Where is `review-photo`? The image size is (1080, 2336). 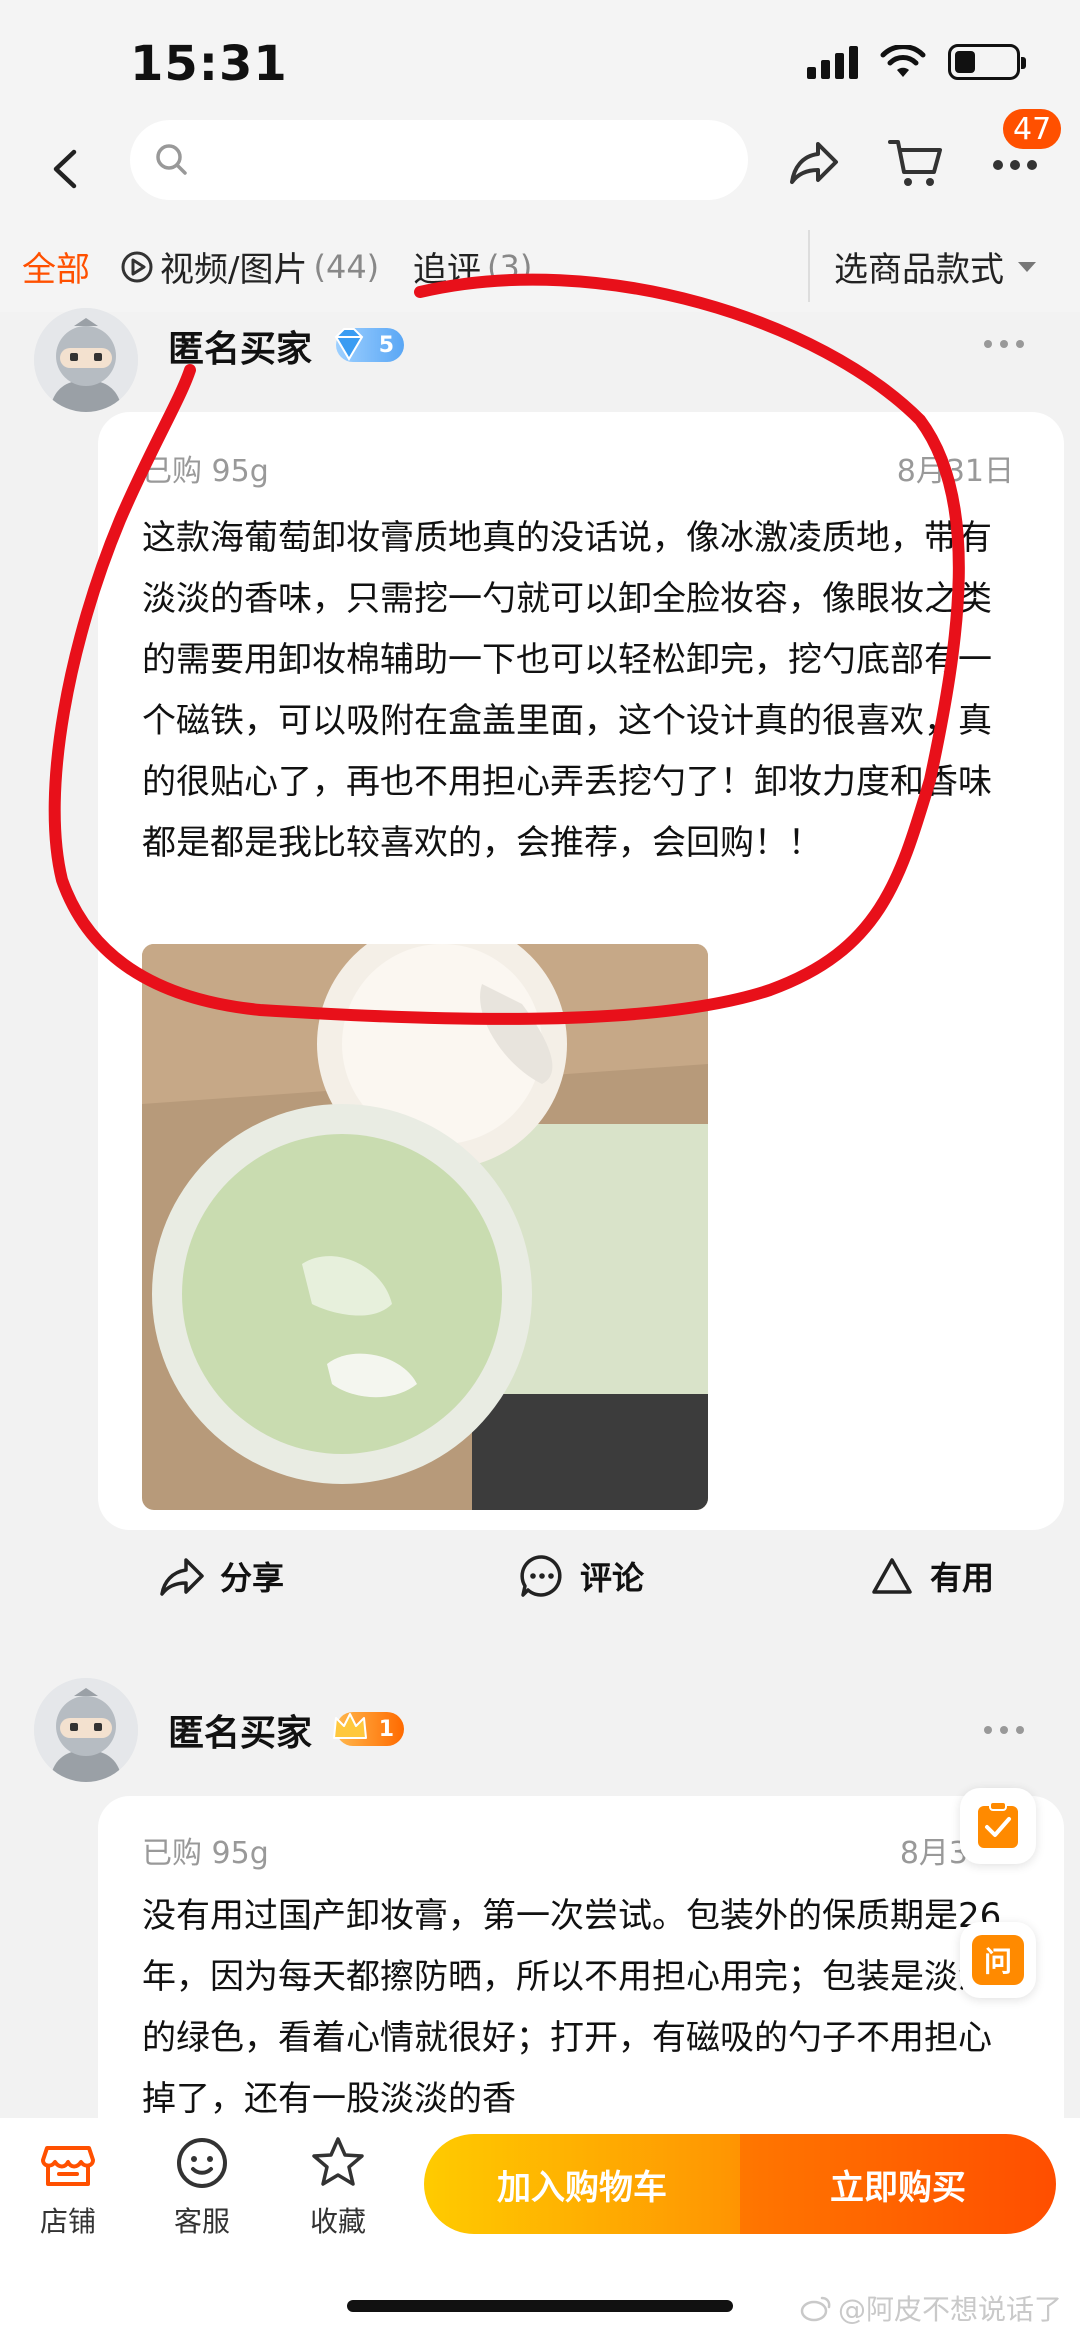
review-photo is located at coordinates (425, 1227).